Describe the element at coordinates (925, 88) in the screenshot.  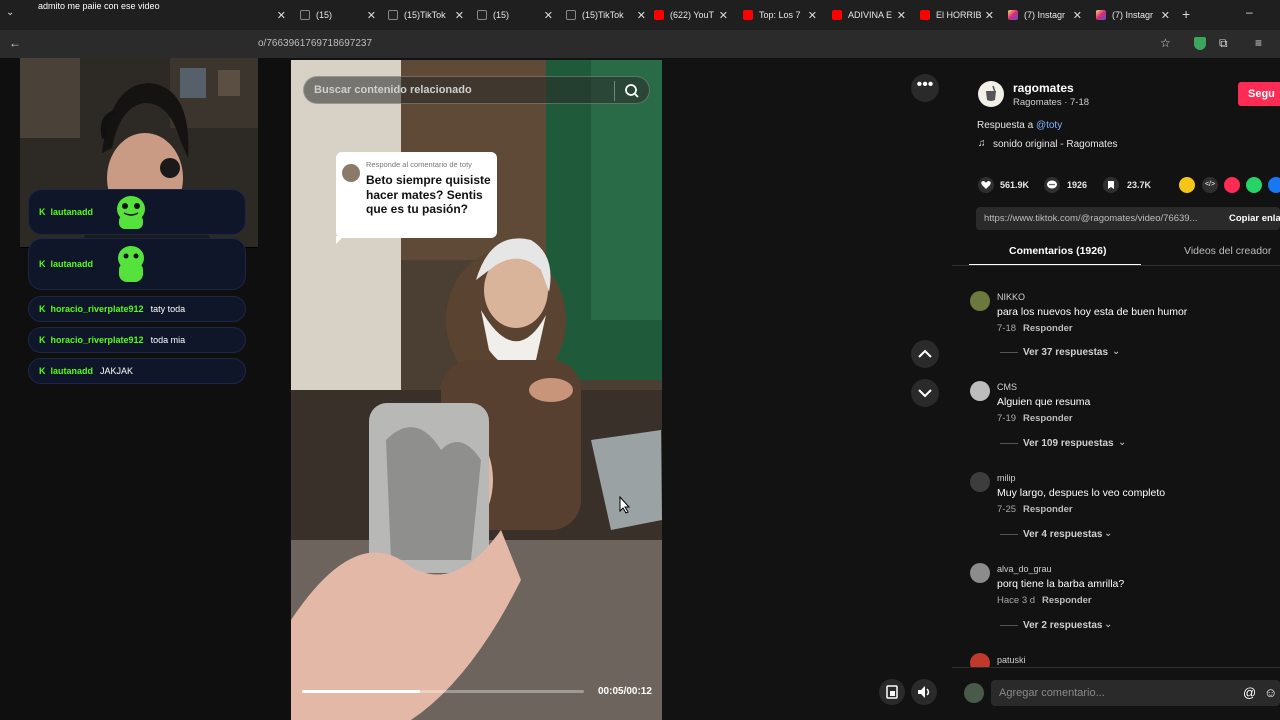
I see `more-options-button: •••` at that location.